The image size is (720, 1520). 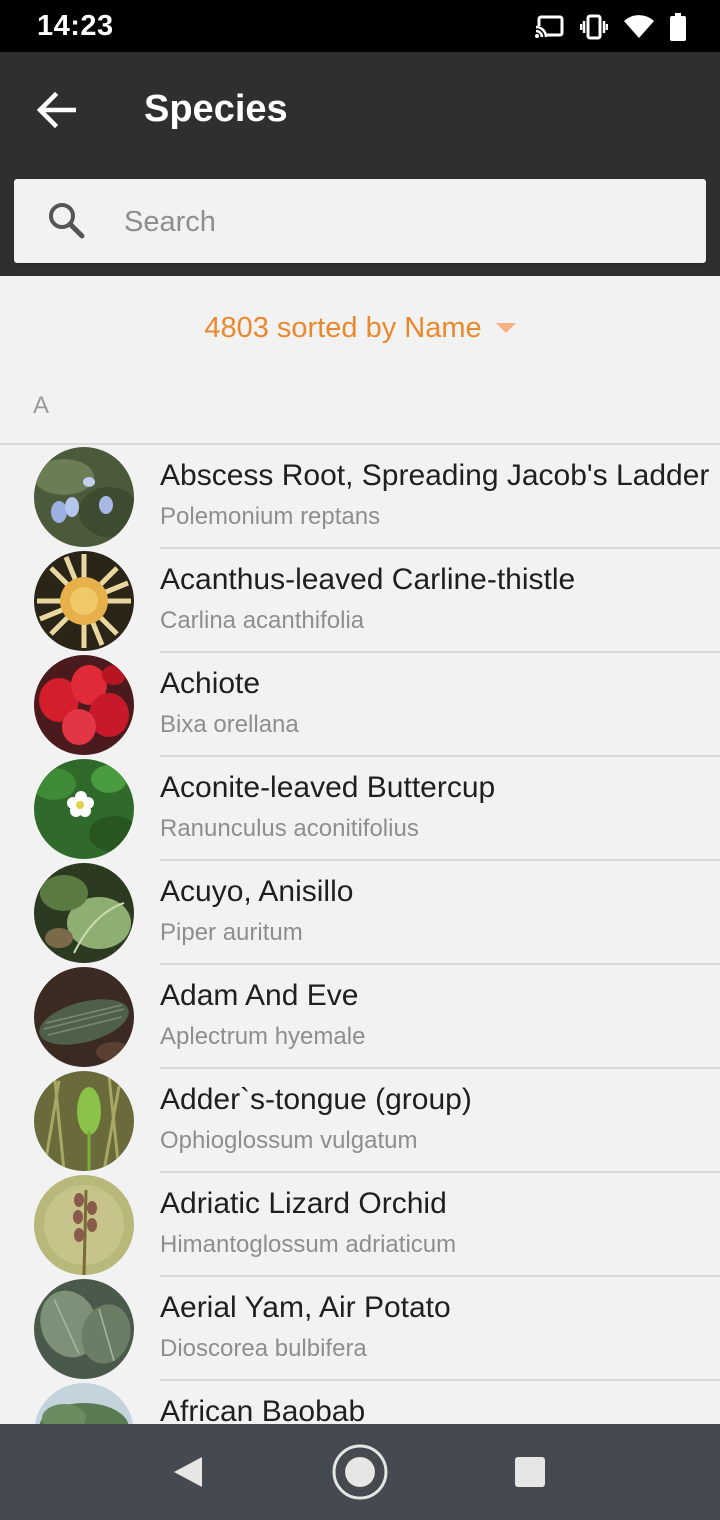 What do you see at coordinates (678, 27) in the screenshot?
I see `battery-icon` at bounding box center [678, 27].